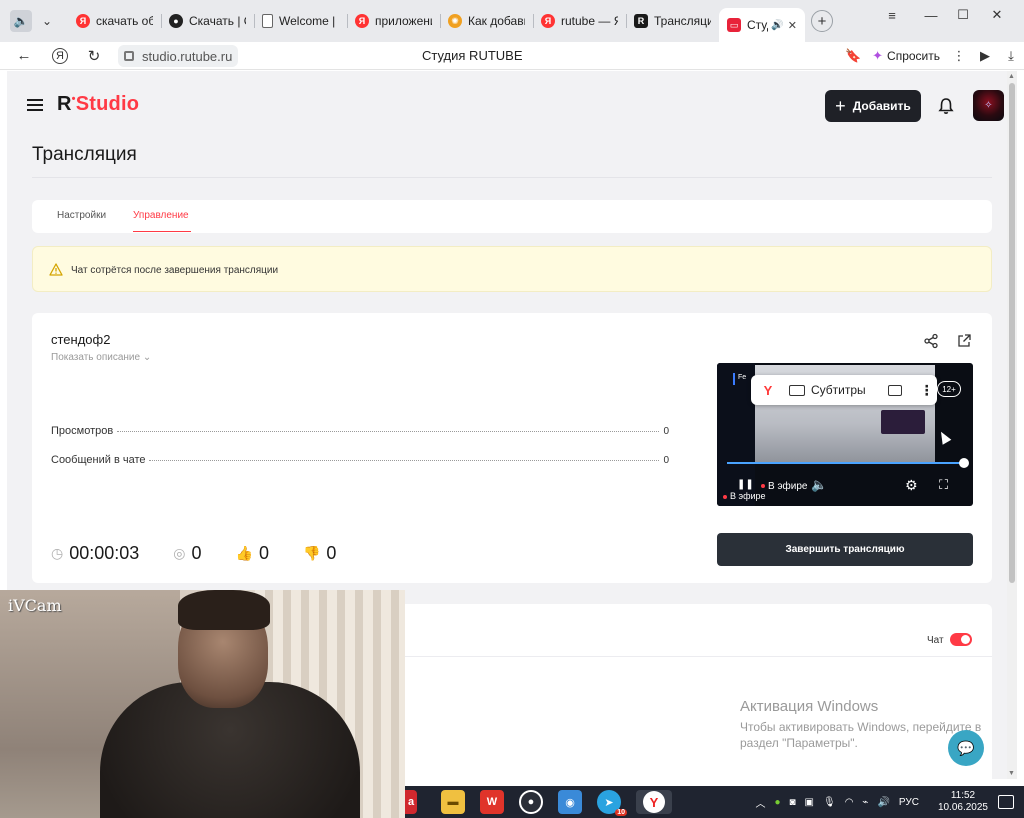  Describe the element at coordinates (988, 105) in the screenshot. I see `avatar: ✧` at that location.